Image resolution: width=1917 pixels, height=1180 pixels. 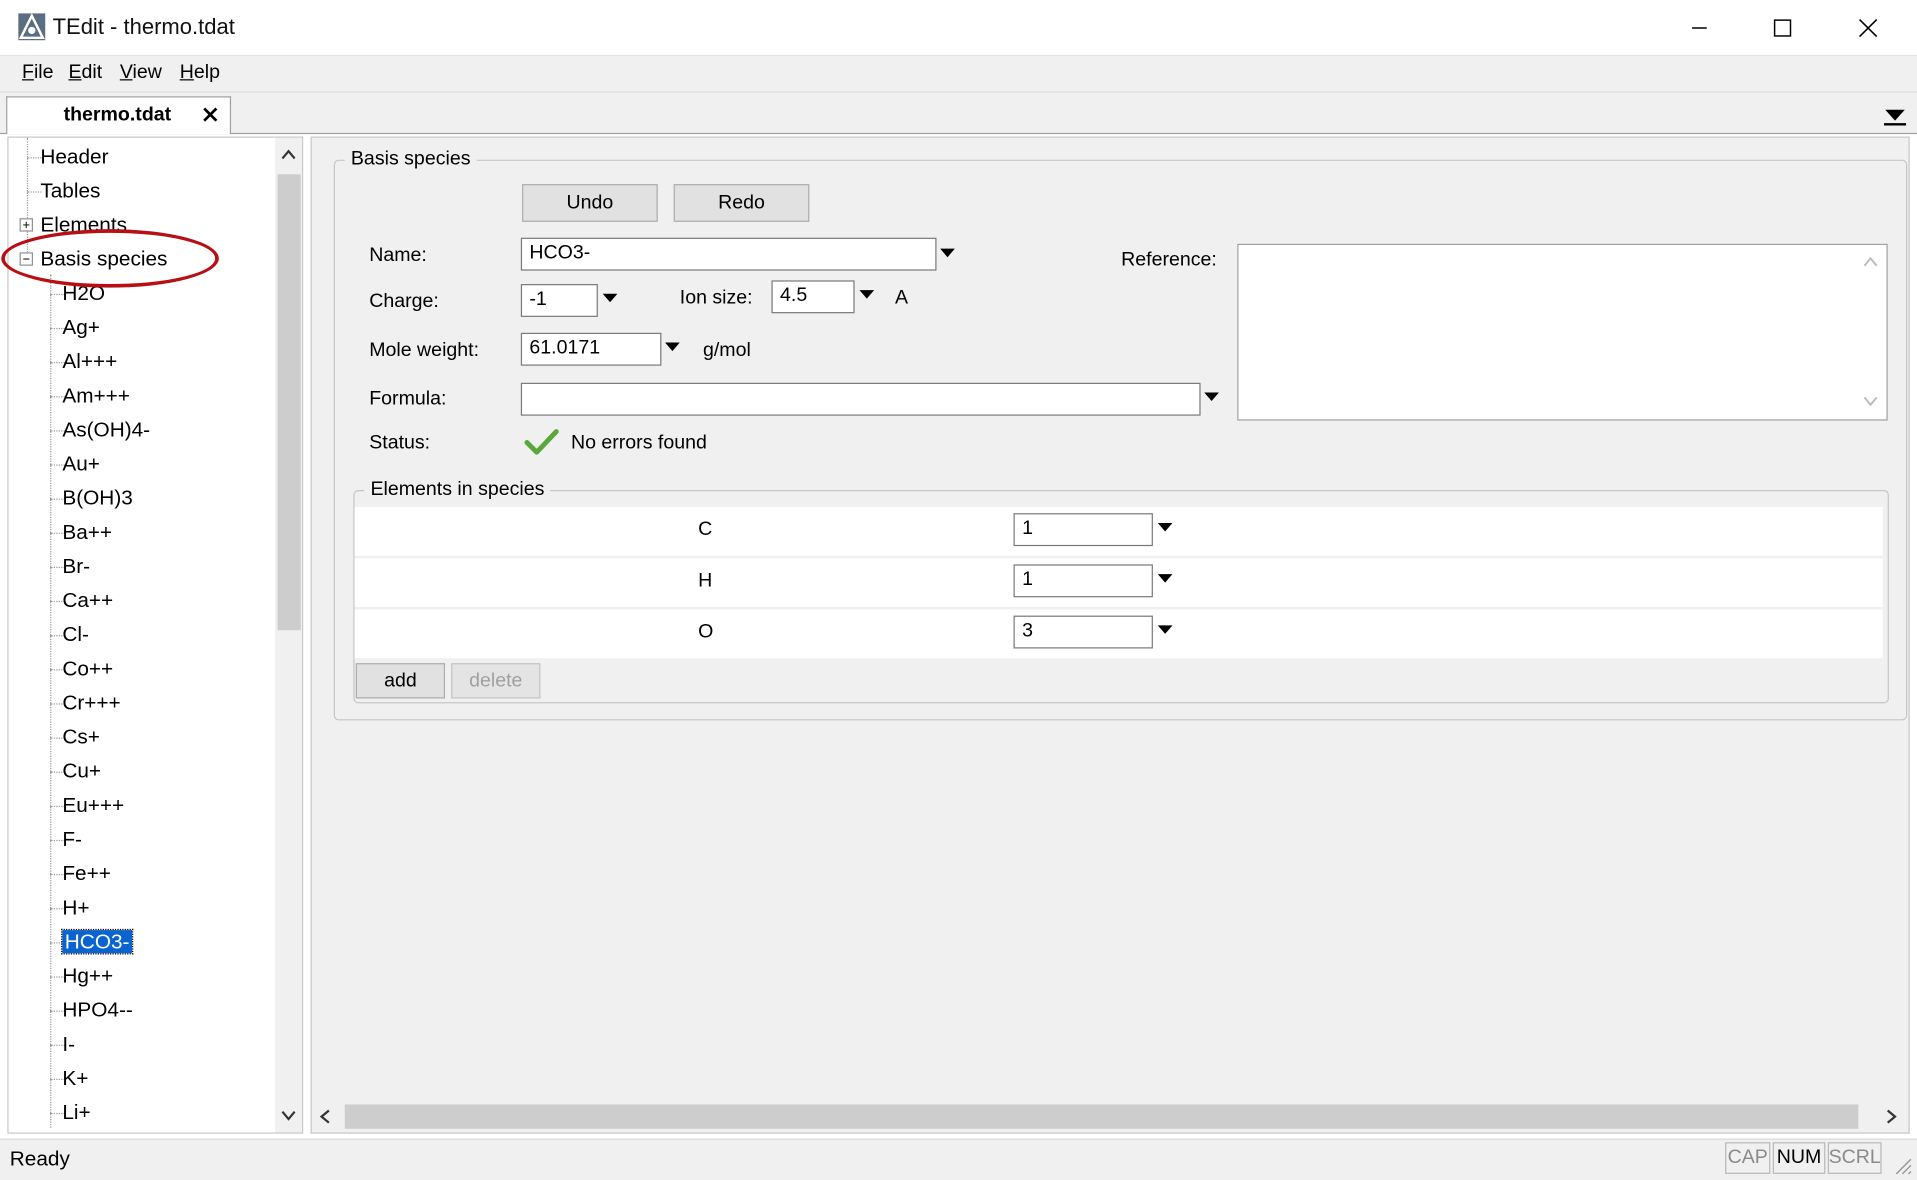 I want to click on menu-file-label: ile, so click(x=43, y=72).